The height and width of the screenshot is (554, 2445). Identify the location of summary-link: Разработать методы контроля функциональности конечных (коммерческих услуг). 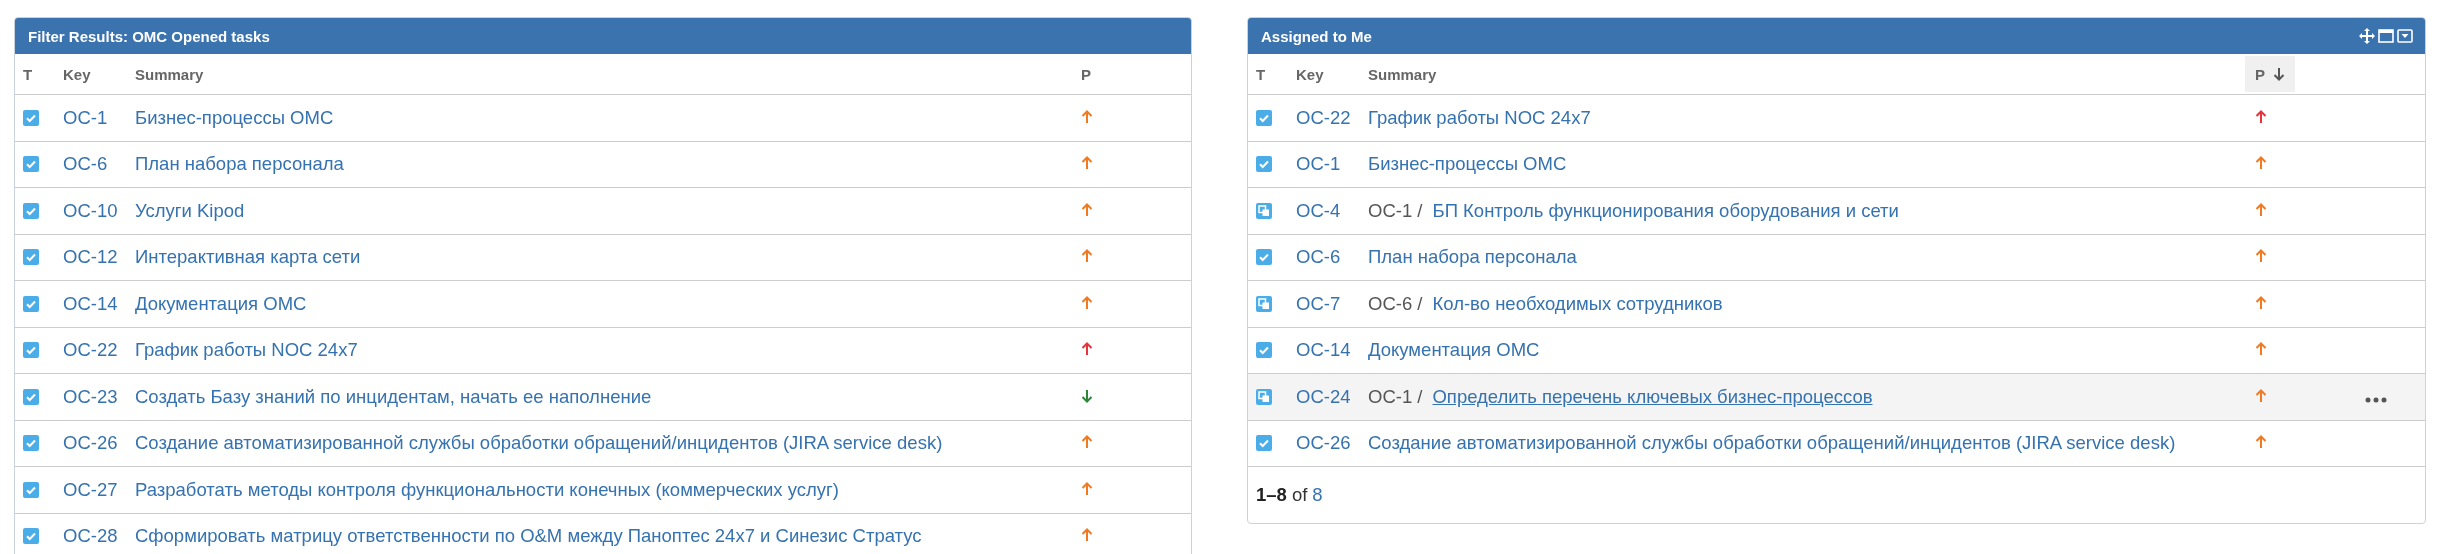
(487, 489).